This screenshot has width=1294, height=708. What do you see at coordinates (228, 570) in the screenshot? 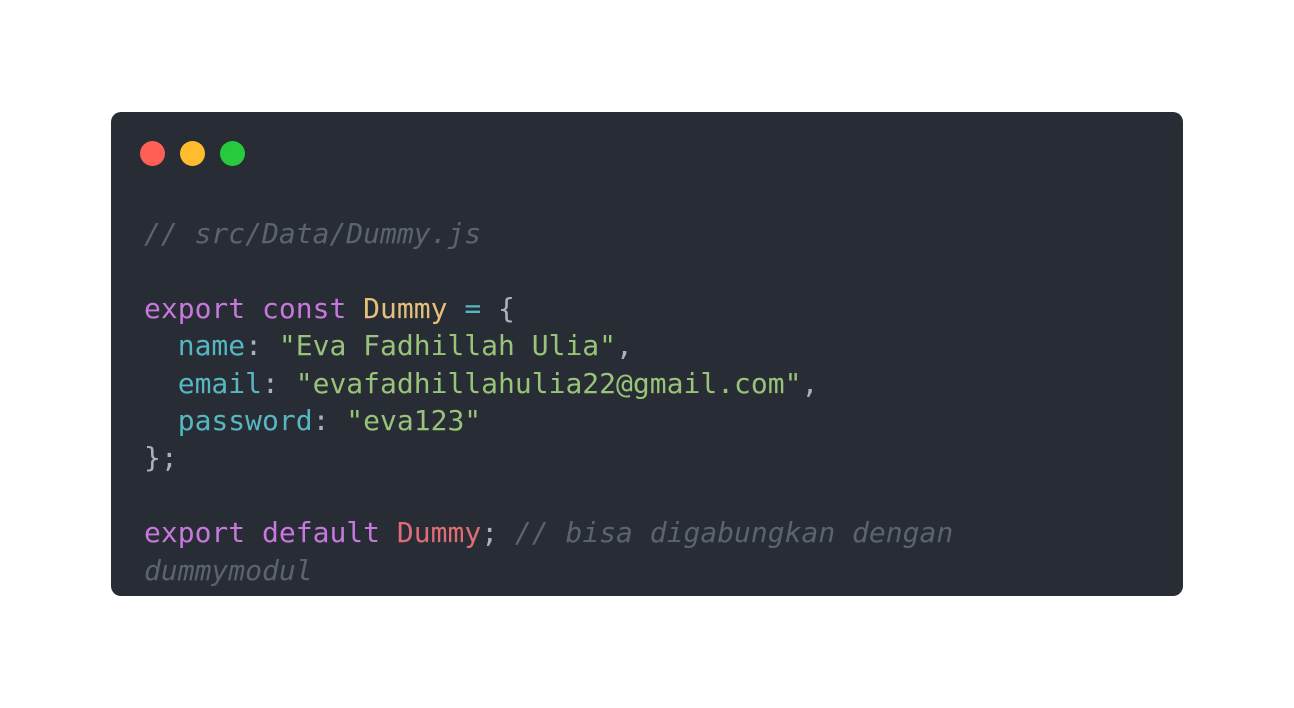
I see `inline-comment-continued: dummymodul` at bounding box center [228, 570].